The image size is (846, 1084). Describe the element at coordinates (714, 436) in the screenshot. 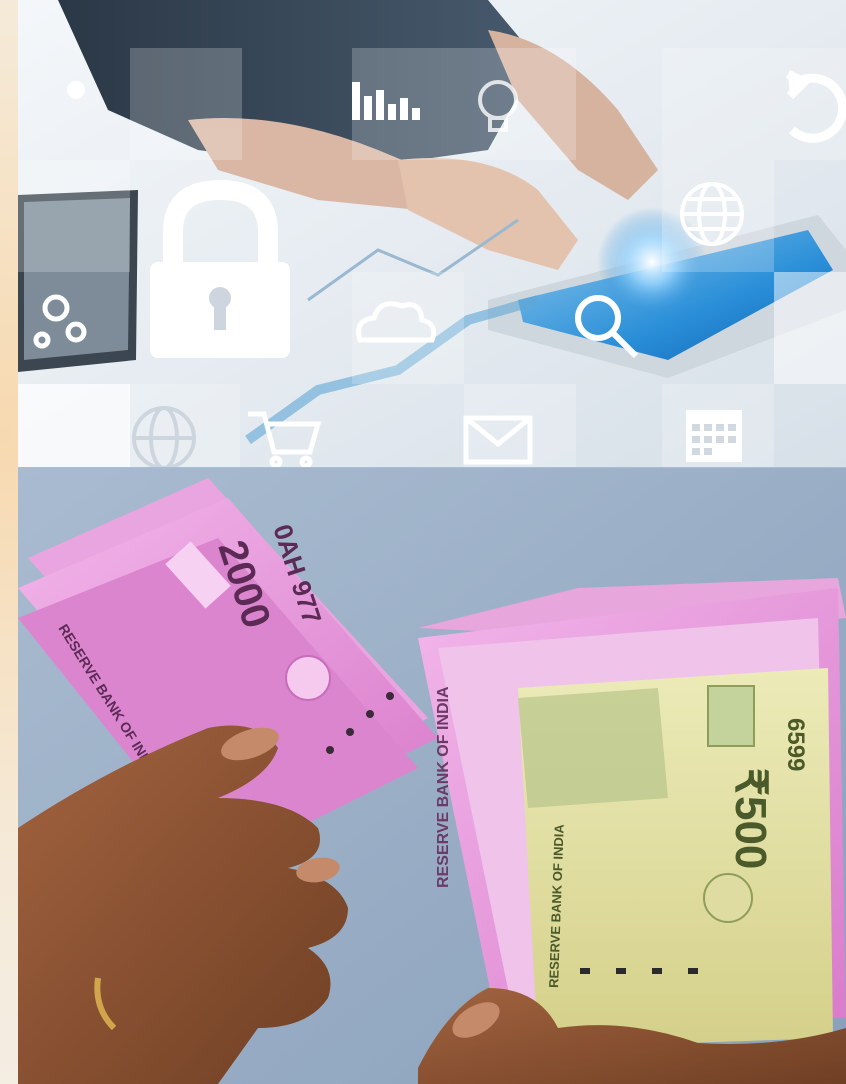

I see `calendar-icon` at that location.